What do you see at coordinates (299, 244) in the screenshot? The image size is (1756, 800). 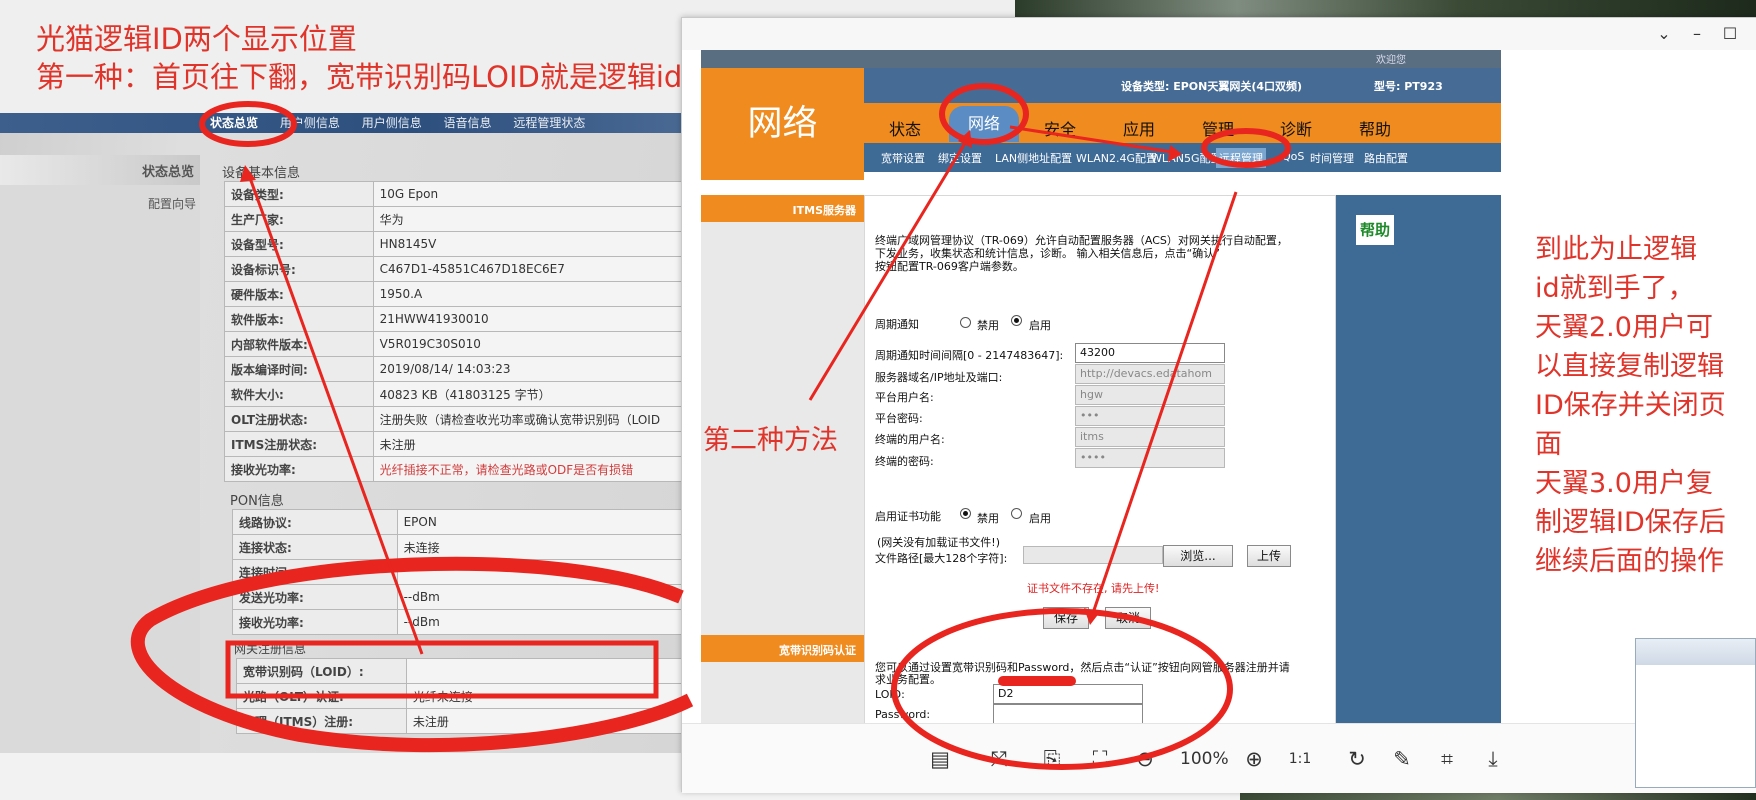 I see `row-label: 设备型号:` at bounding box center [299, 244].